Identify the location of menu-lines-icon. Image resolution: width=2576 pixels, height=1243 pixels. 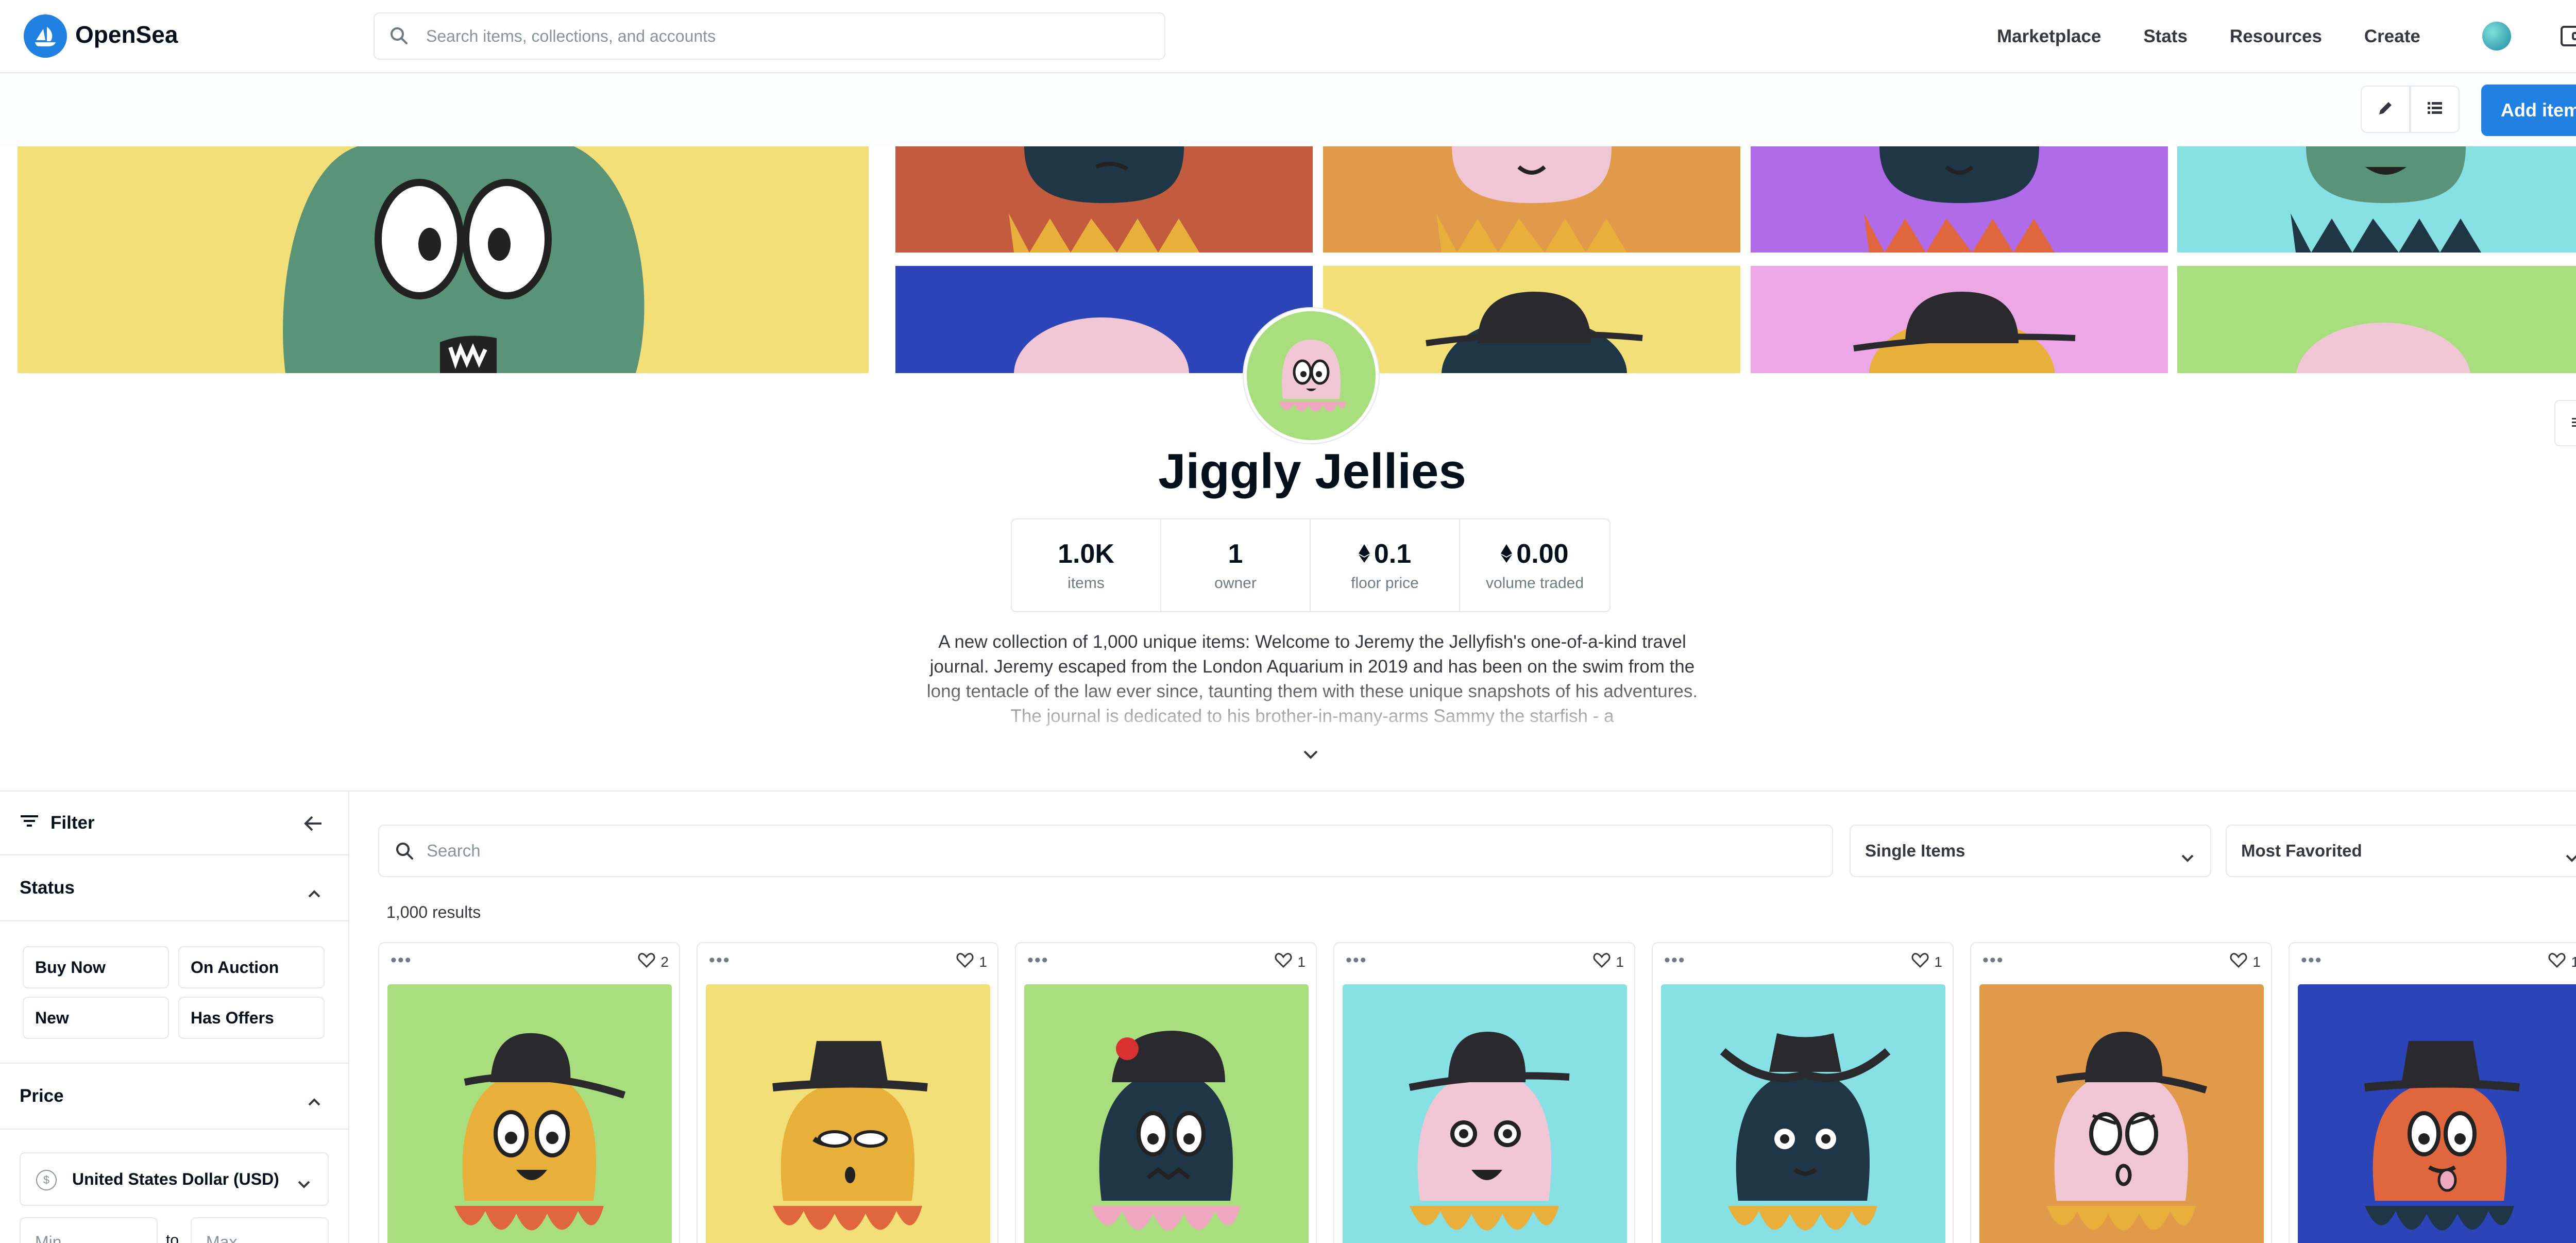
(2572, 423).